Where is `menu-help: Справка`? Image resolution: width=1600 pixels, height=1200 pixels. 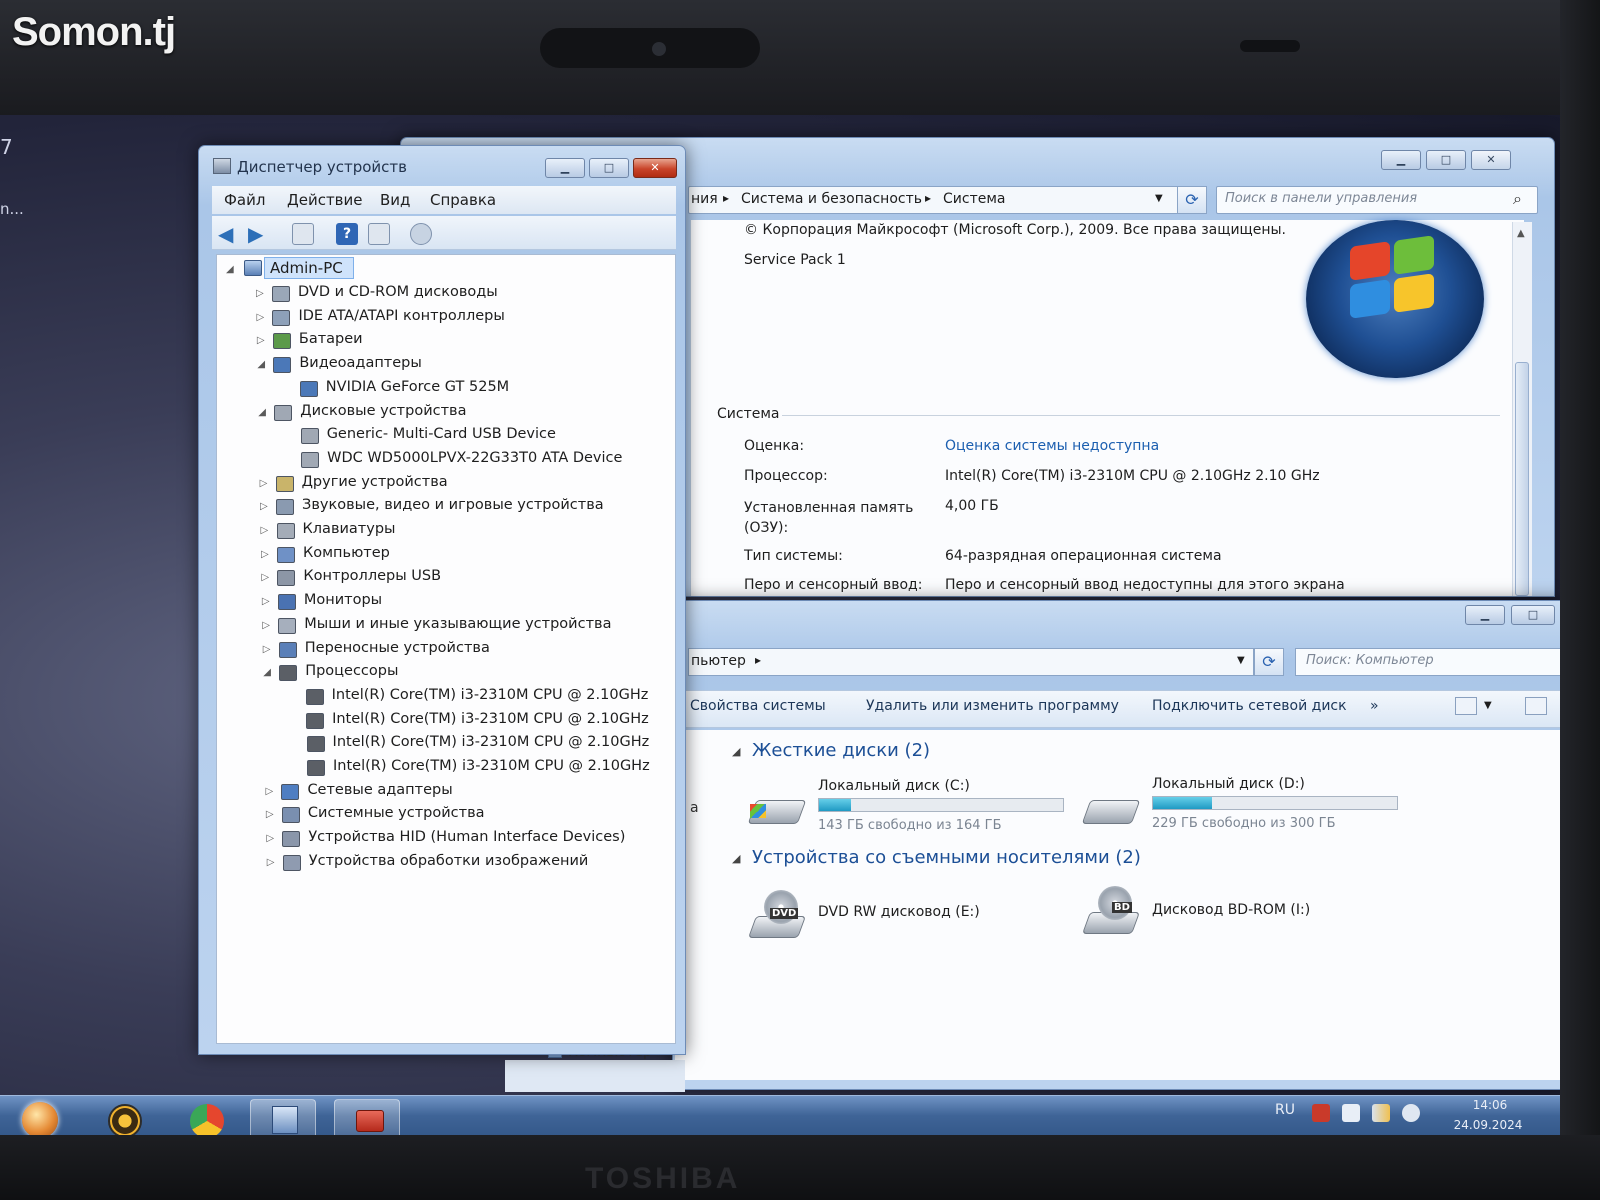 menu-help: Справка is located at coordinates (463, 200).